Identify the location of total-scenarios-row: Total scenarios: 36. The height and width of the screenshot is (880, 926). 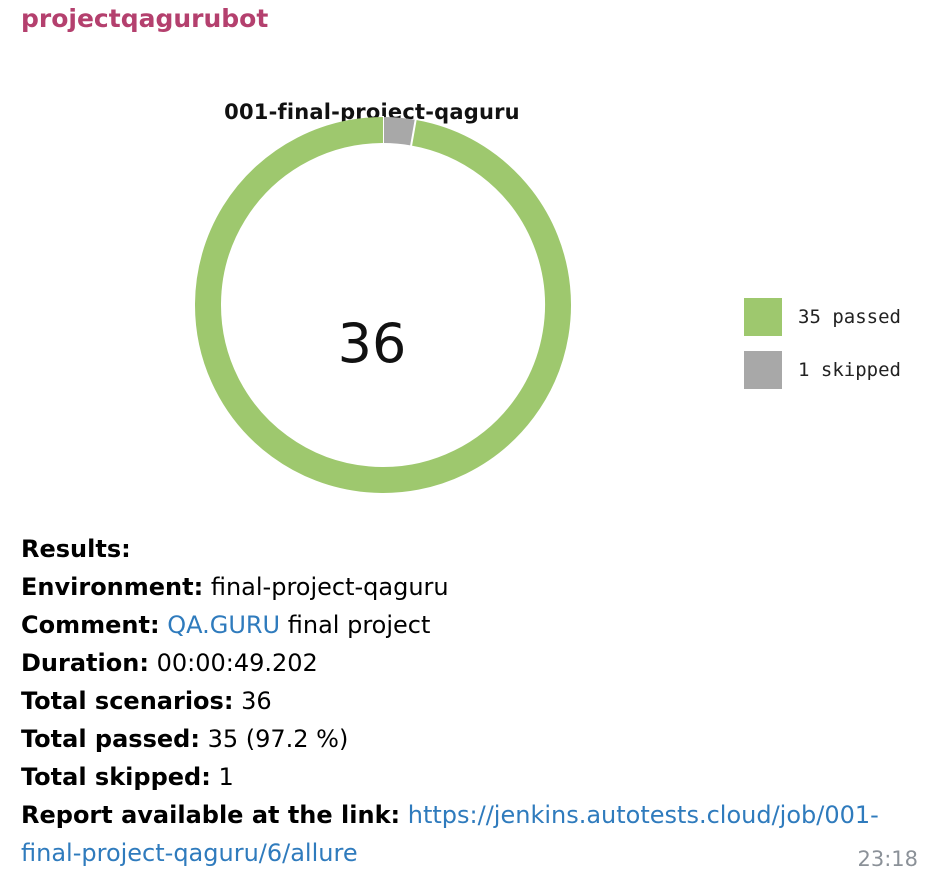
(471, 701).